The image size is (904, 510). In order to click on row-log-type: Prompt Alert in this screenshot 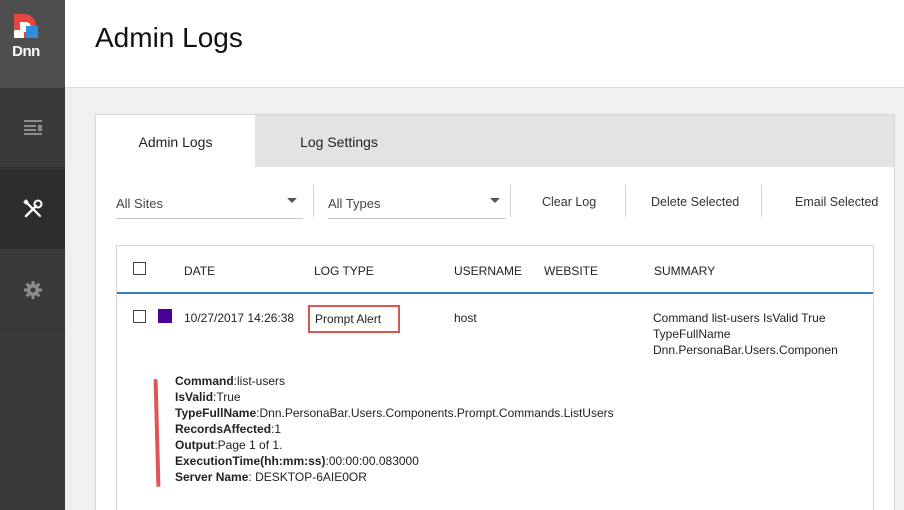, I will do `click(348, 319)`.